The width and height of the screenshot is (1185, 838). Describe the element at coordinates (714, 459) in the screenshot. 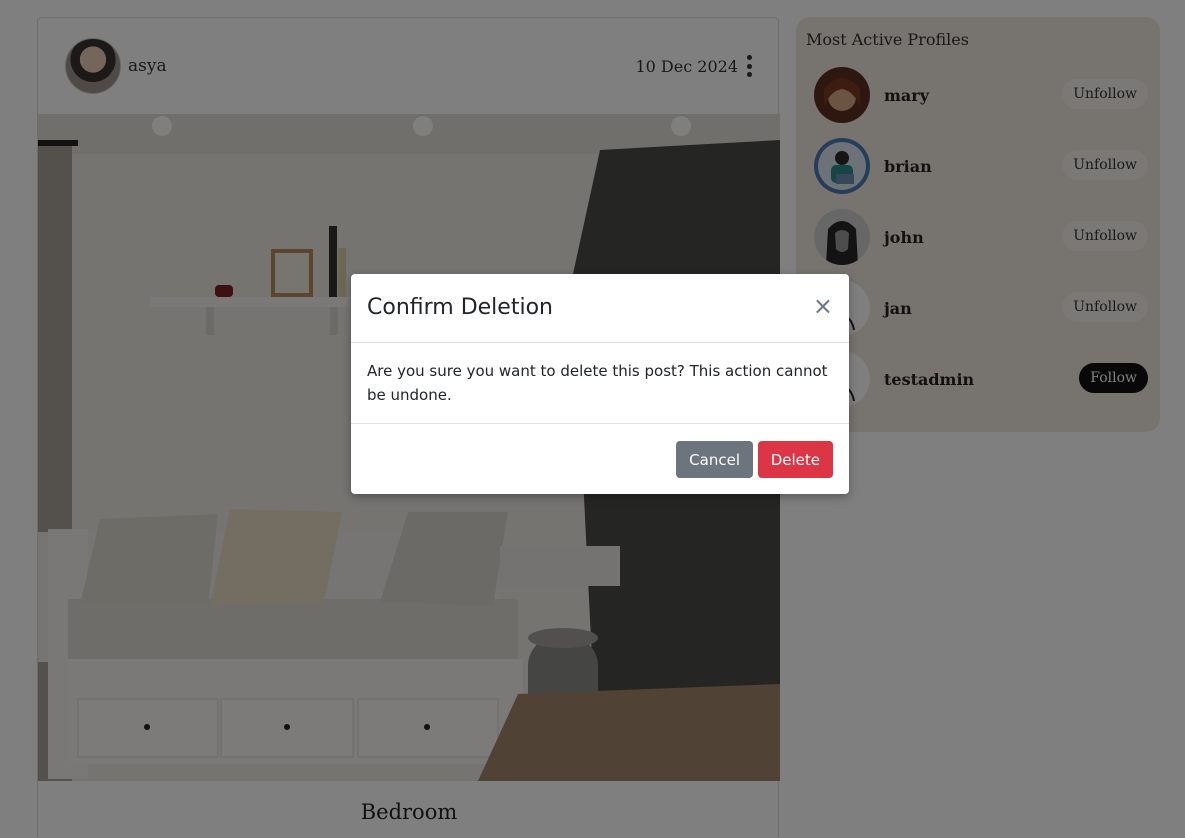

I see `cancel-button: Cancel` at that location.